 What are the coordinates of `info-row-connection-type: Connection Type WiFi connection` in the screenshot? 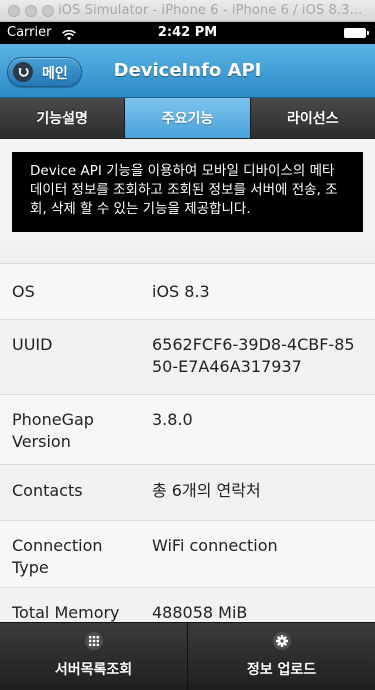 It's located at (187, 553).